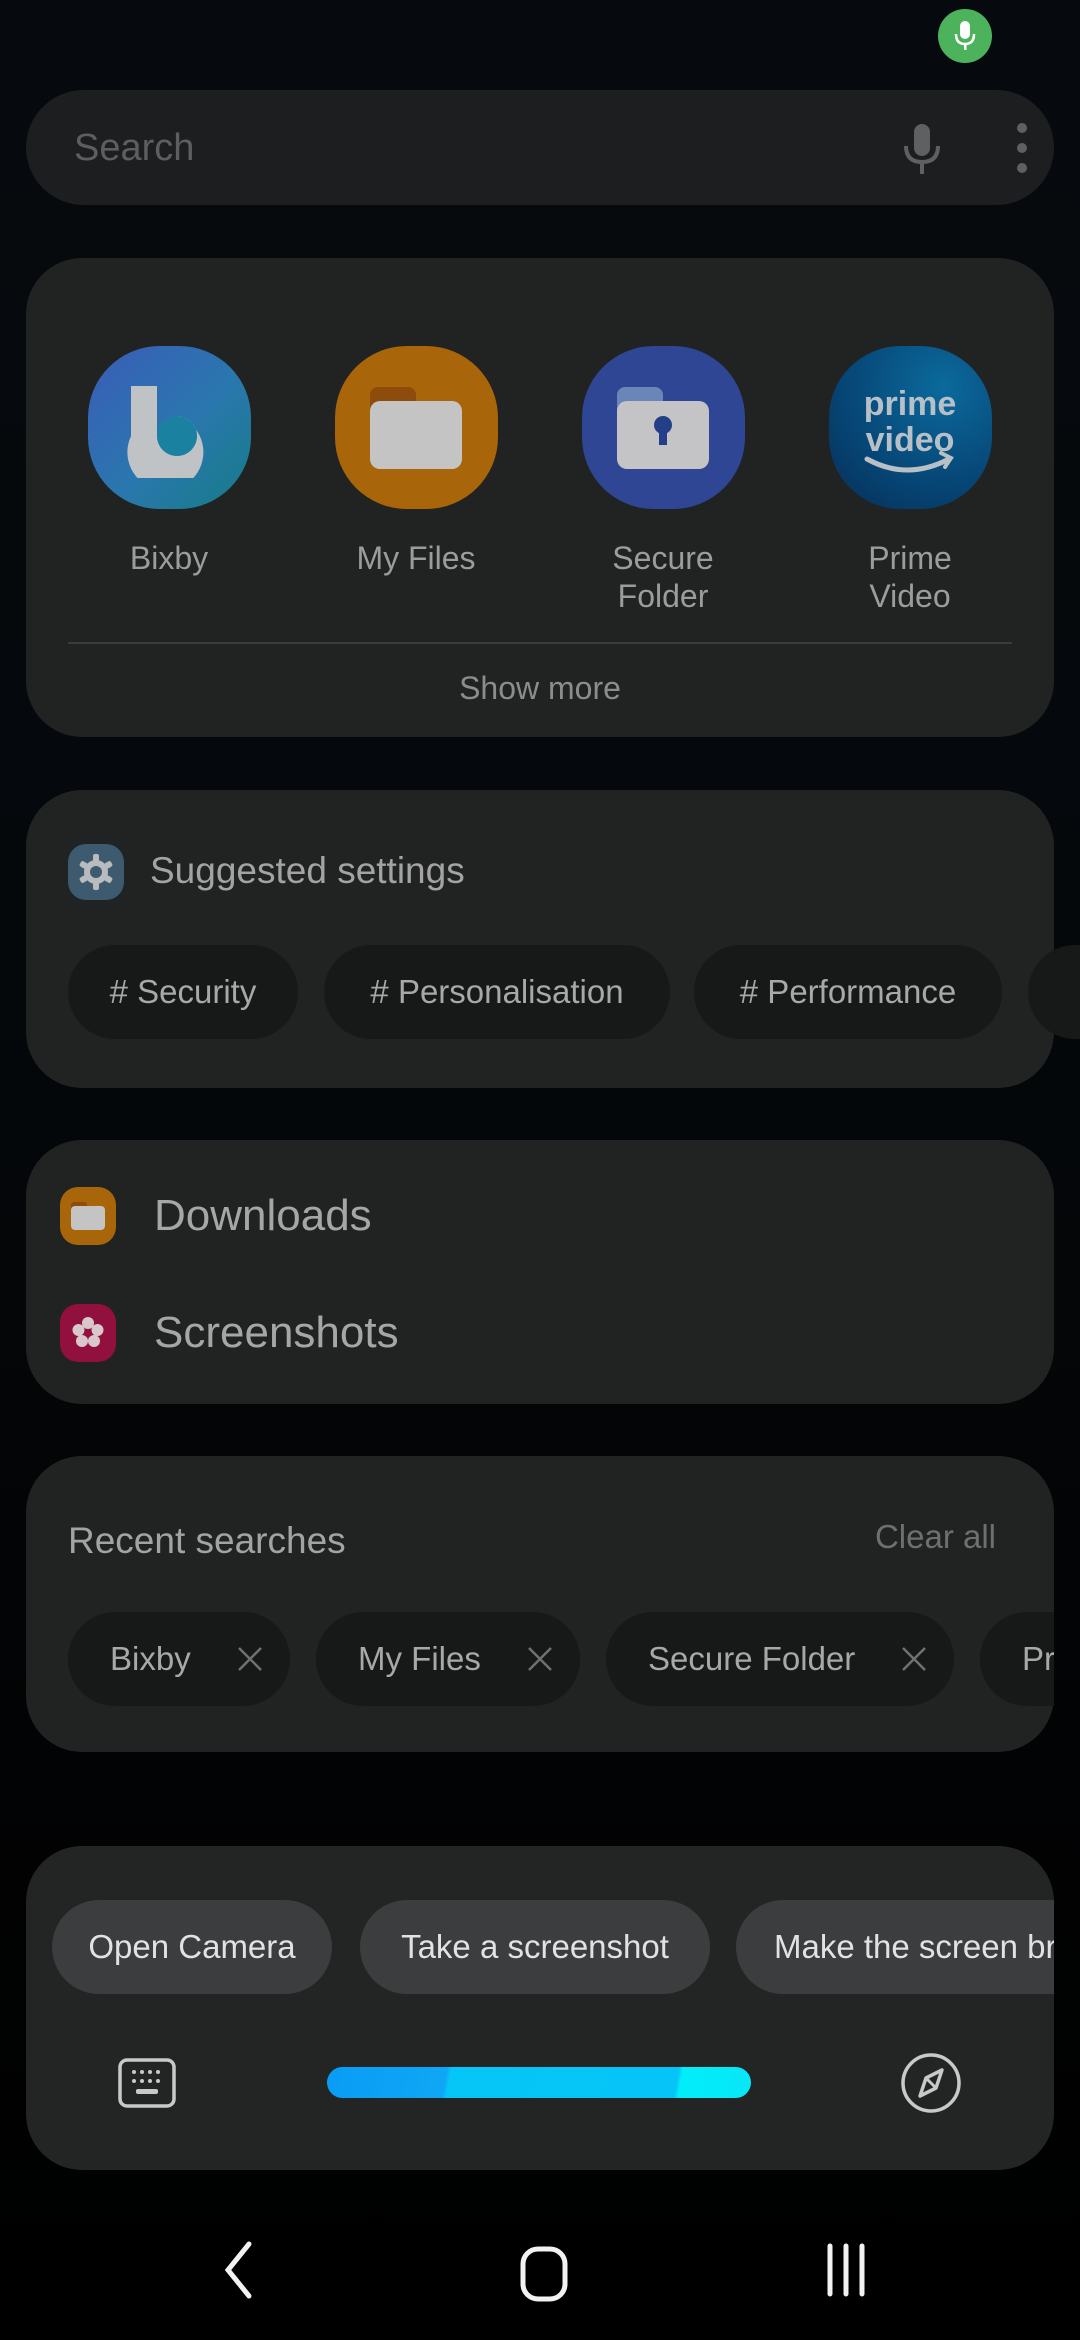 The height and width of the screenshot is (2340, 1080). I want to click on app-label: My Files, so click(416, 558).